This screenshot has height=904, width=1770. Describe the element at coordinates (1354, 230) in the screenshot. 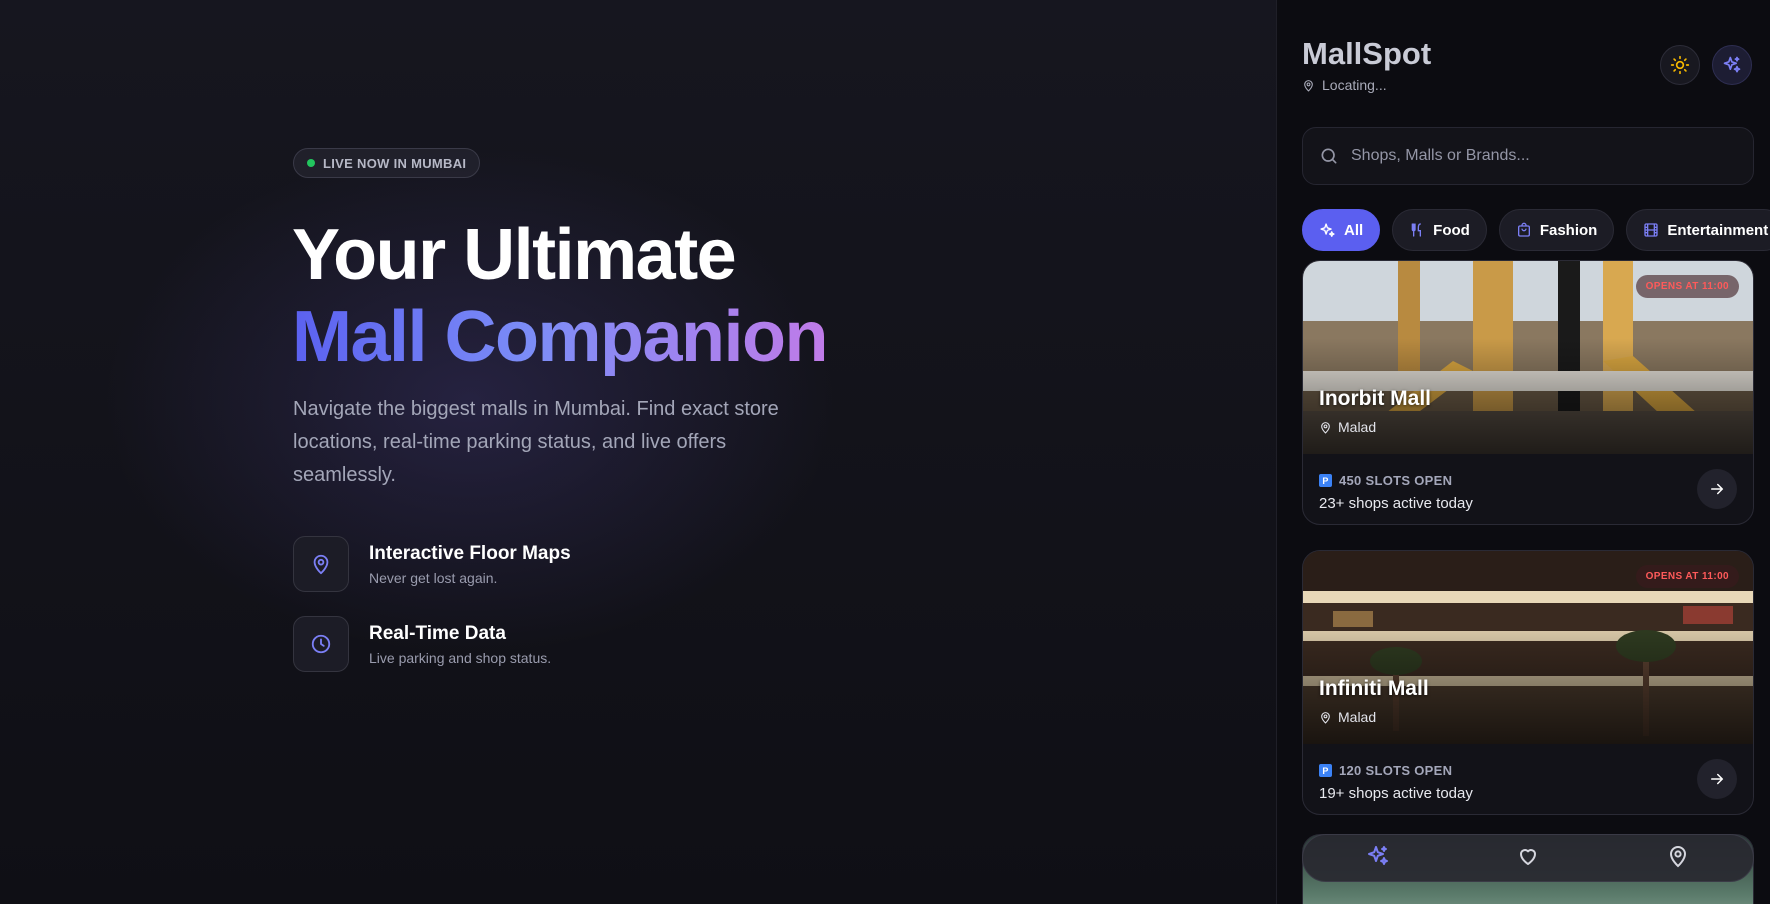

I see `chip-label: All` at that location.